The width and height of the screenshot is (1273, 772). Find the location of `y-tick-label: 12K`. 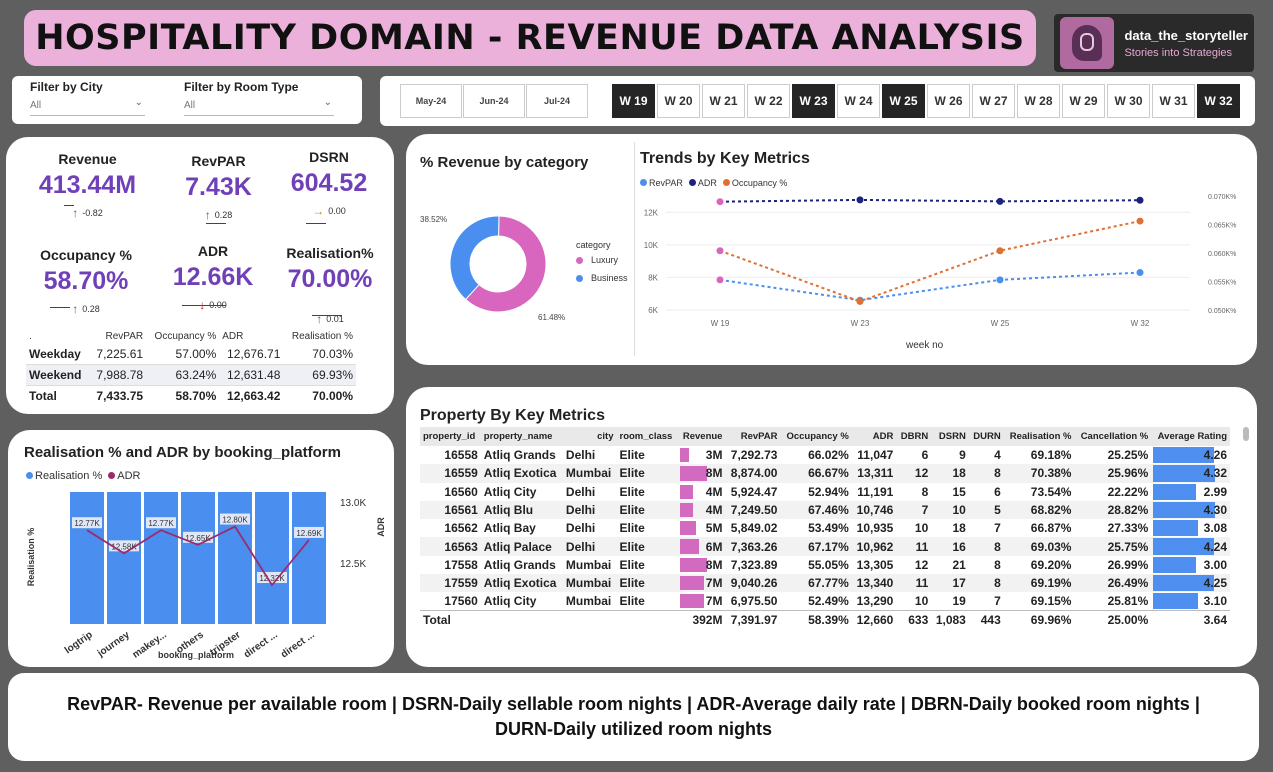

y-tick-label: 12K is located at coordinates (651, 212).